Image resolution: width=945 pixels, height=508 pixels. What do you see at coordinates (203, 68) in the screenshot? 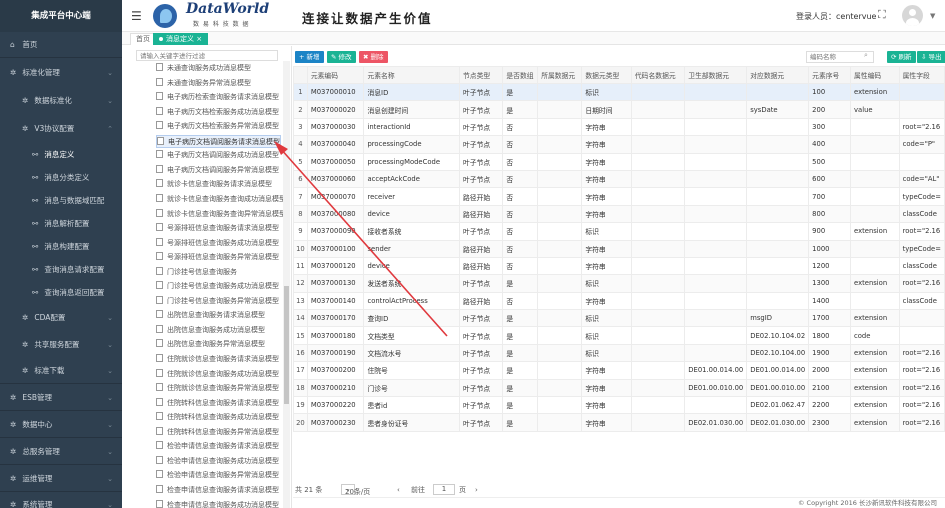
I see `tree-node: 未通查询服务成功消息模型` at bounding box center [203, 68].